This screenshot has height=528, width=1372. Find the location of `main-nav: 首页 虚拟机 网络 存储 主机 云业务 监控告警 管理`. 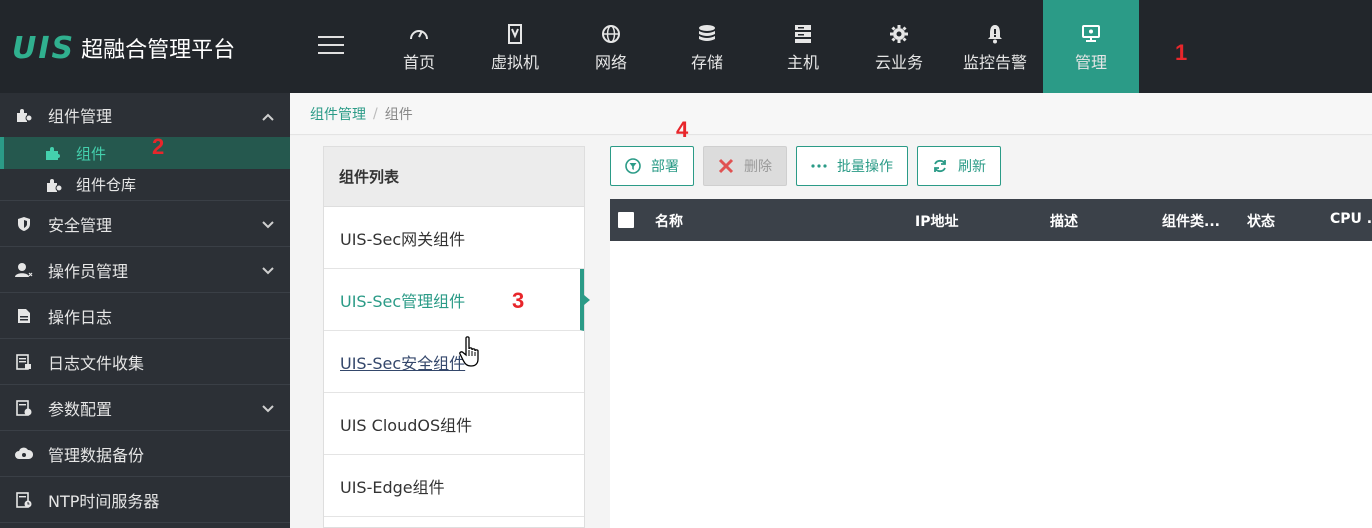

main-nav: 首页 虚拟机 网络 存储 主机 云业务 监控告警 管理 is located at coordinates (755, 50).